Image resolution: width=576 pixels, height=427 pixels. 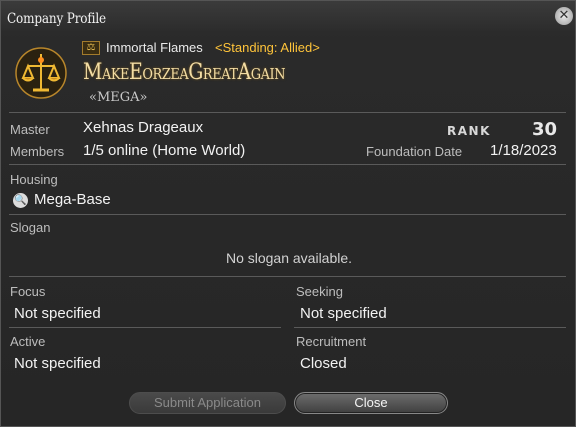 I want to click on seeking-label: Seeking, so click(x=319, y=291).